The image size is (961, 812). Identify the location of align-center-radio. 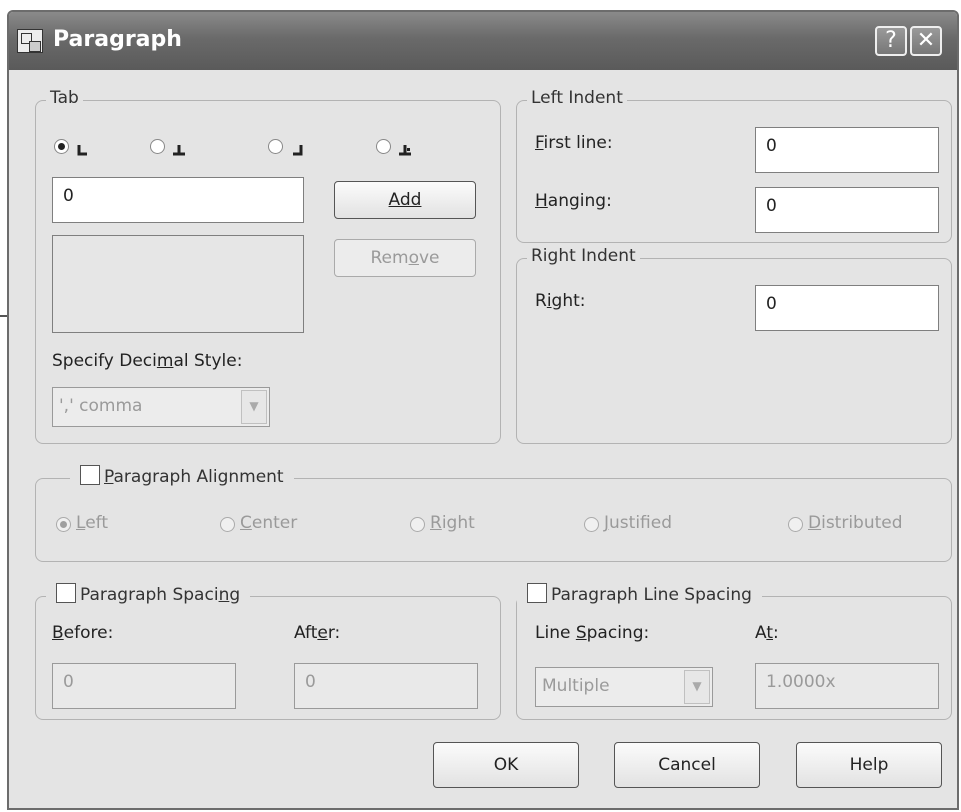
(227, 524).